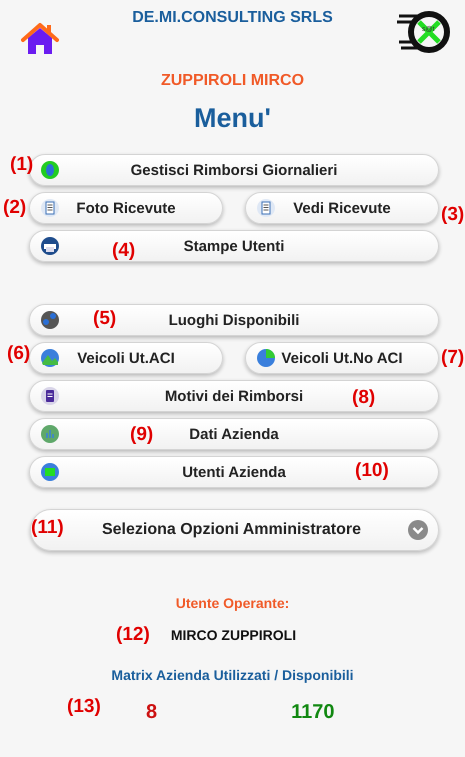 The image size is (465, 757). What do you see at coordinates (232, 118) in the screenshot?
I see `menu-title: Menu'` at bounding box center [232, 118].